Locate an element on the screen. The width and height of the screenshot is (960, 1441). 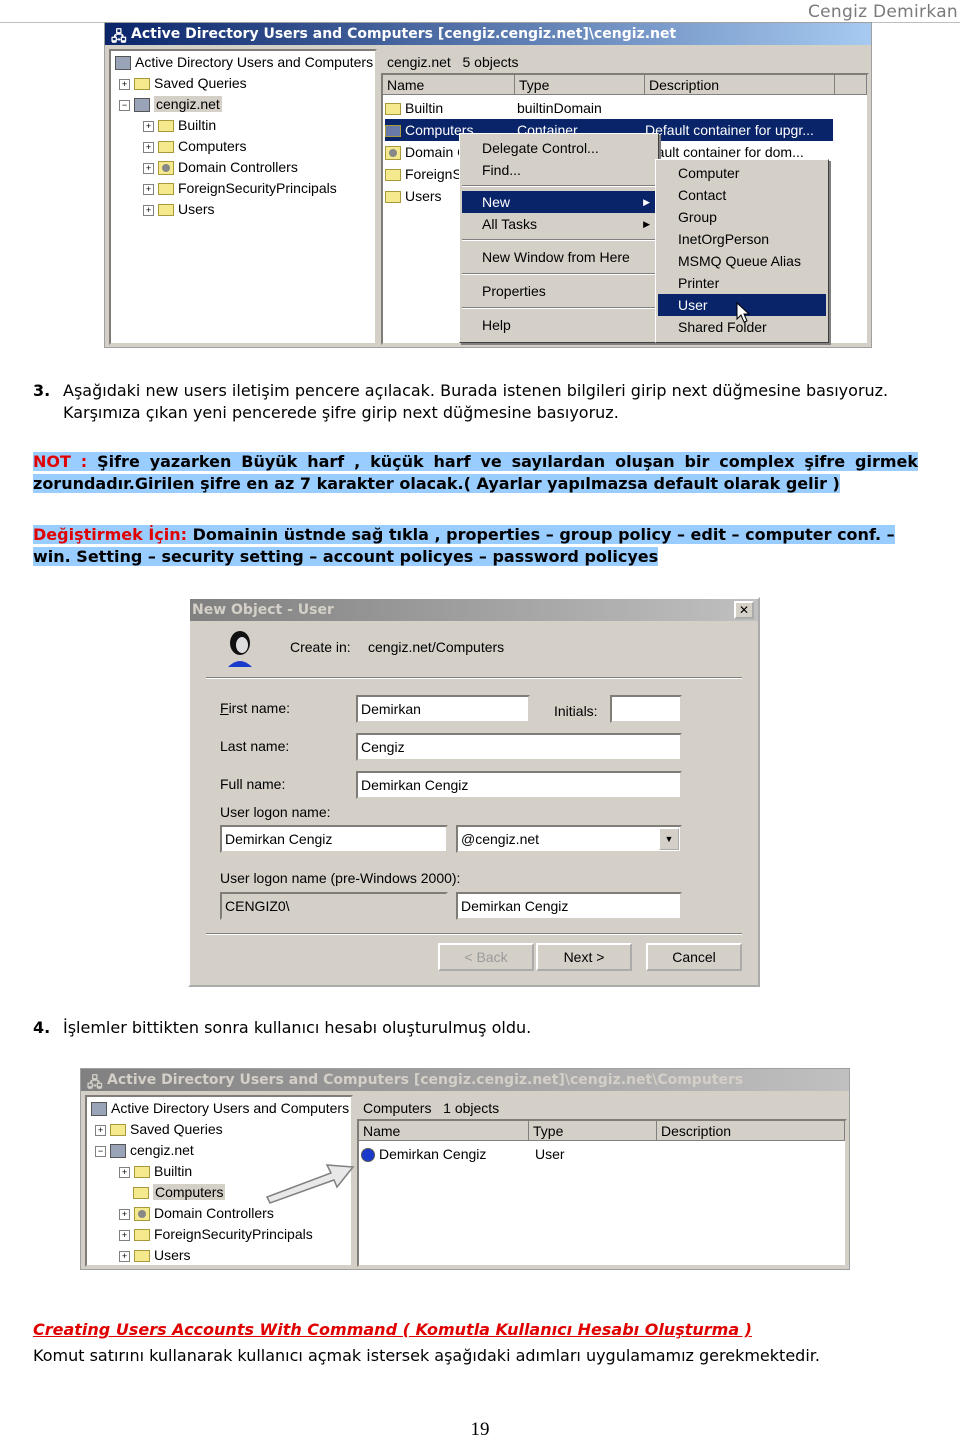
menu-item-properties: Properties is located at coordinates (559, 291).